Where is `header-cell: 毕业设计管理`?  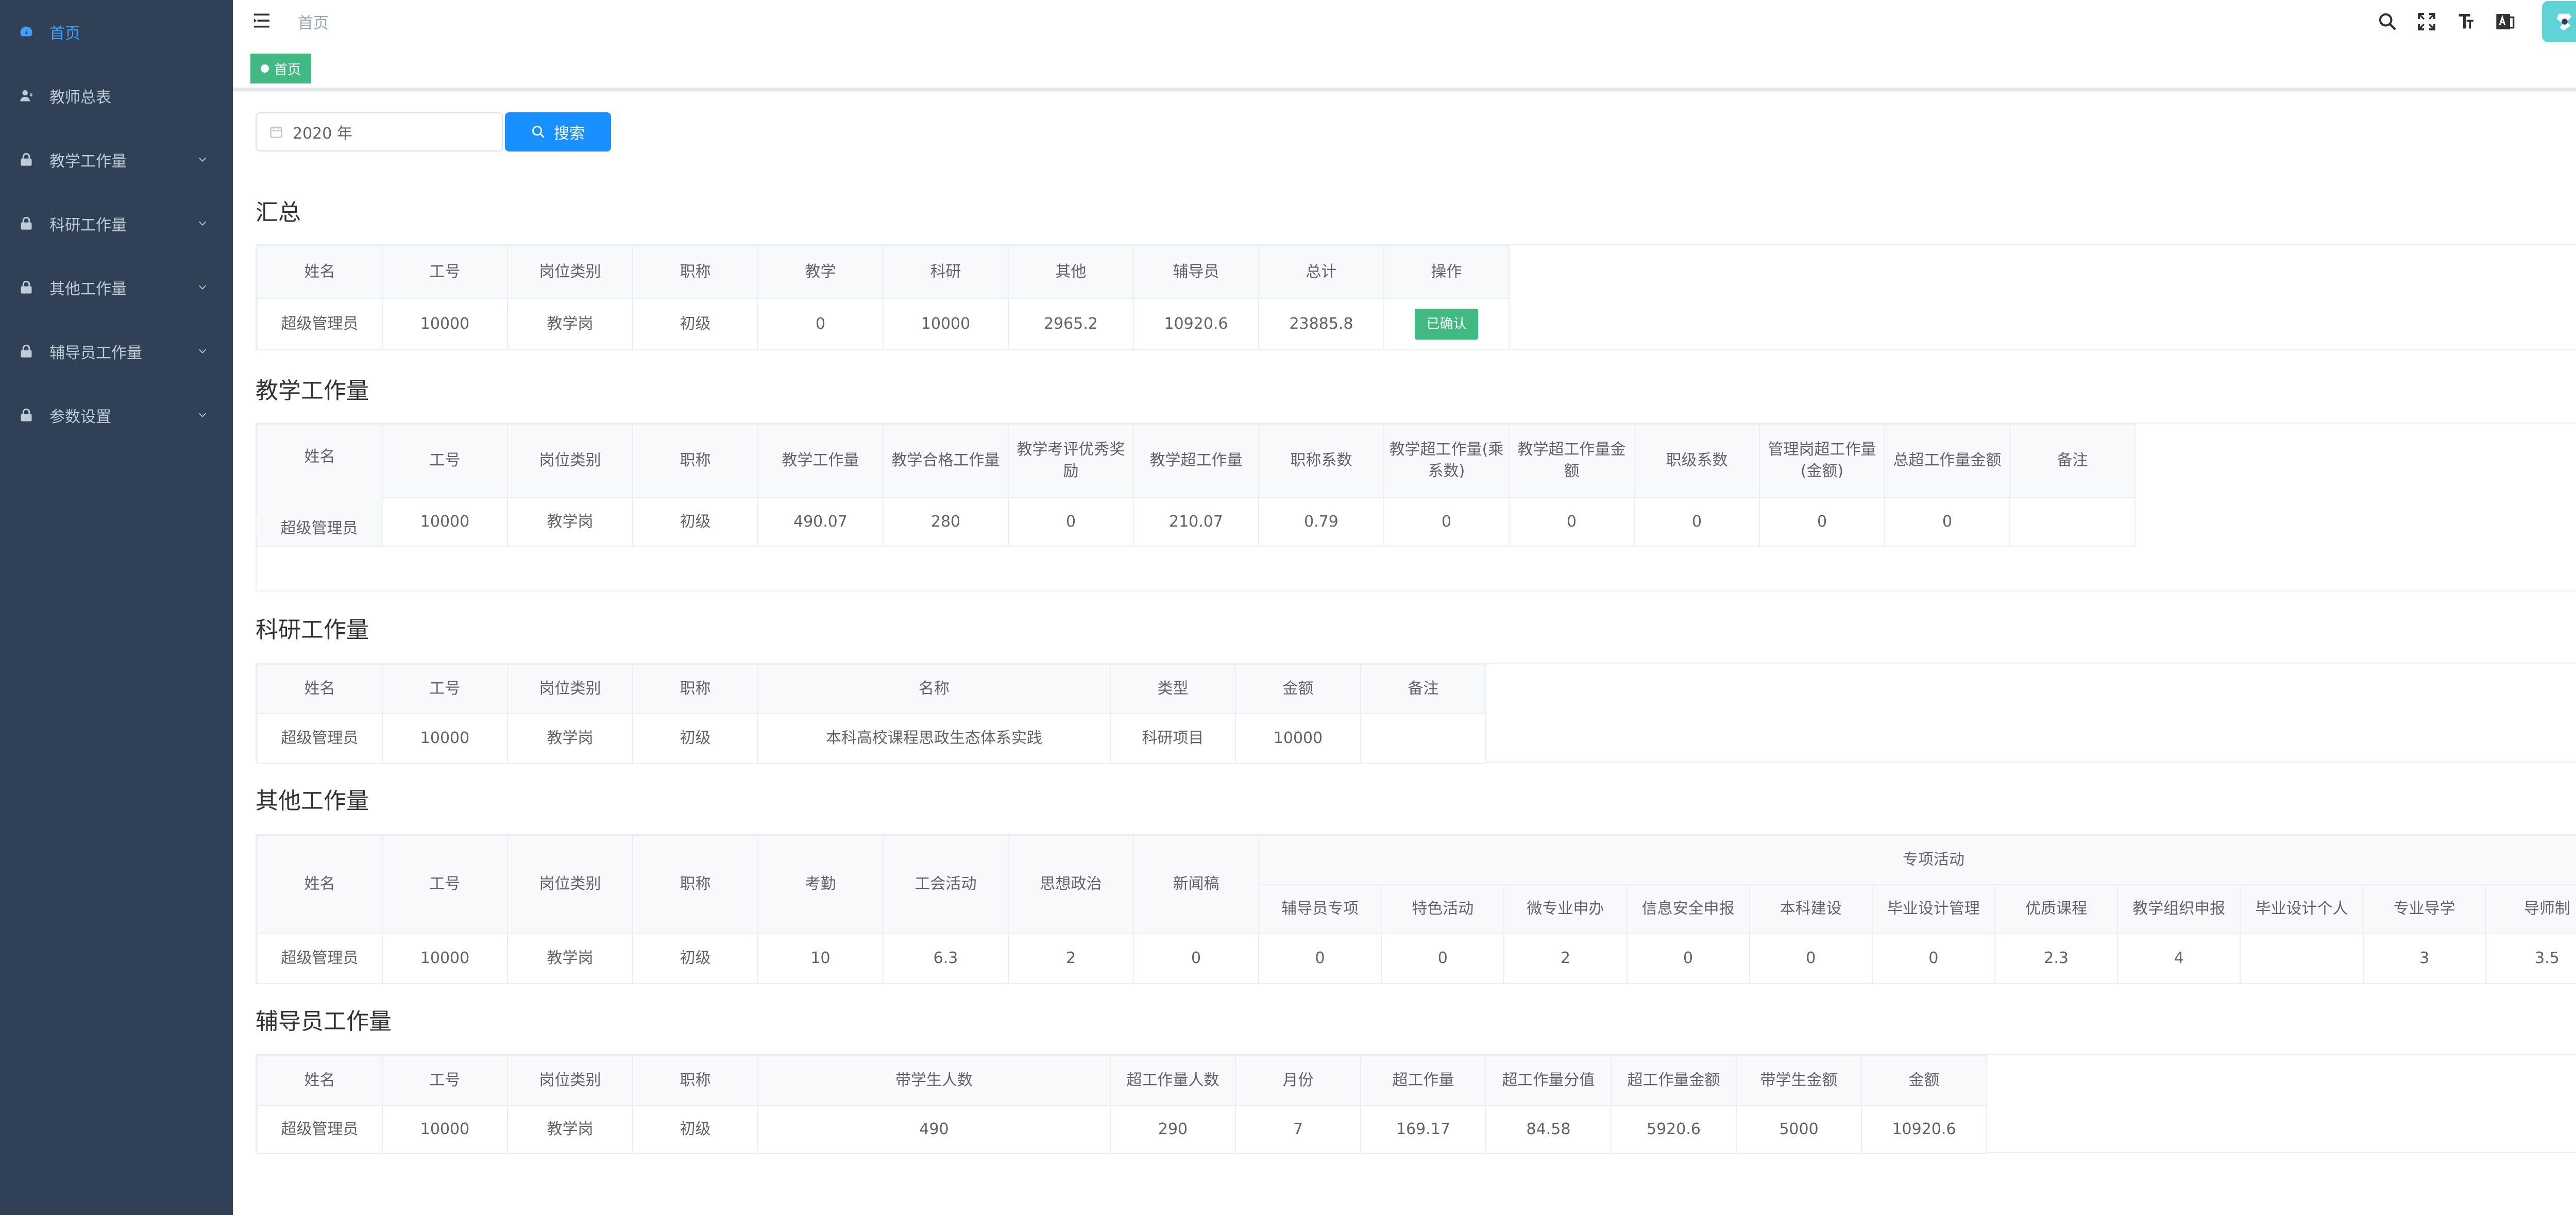
header-cell: 毕业设计管理 is located at coordinates (1934, 909).